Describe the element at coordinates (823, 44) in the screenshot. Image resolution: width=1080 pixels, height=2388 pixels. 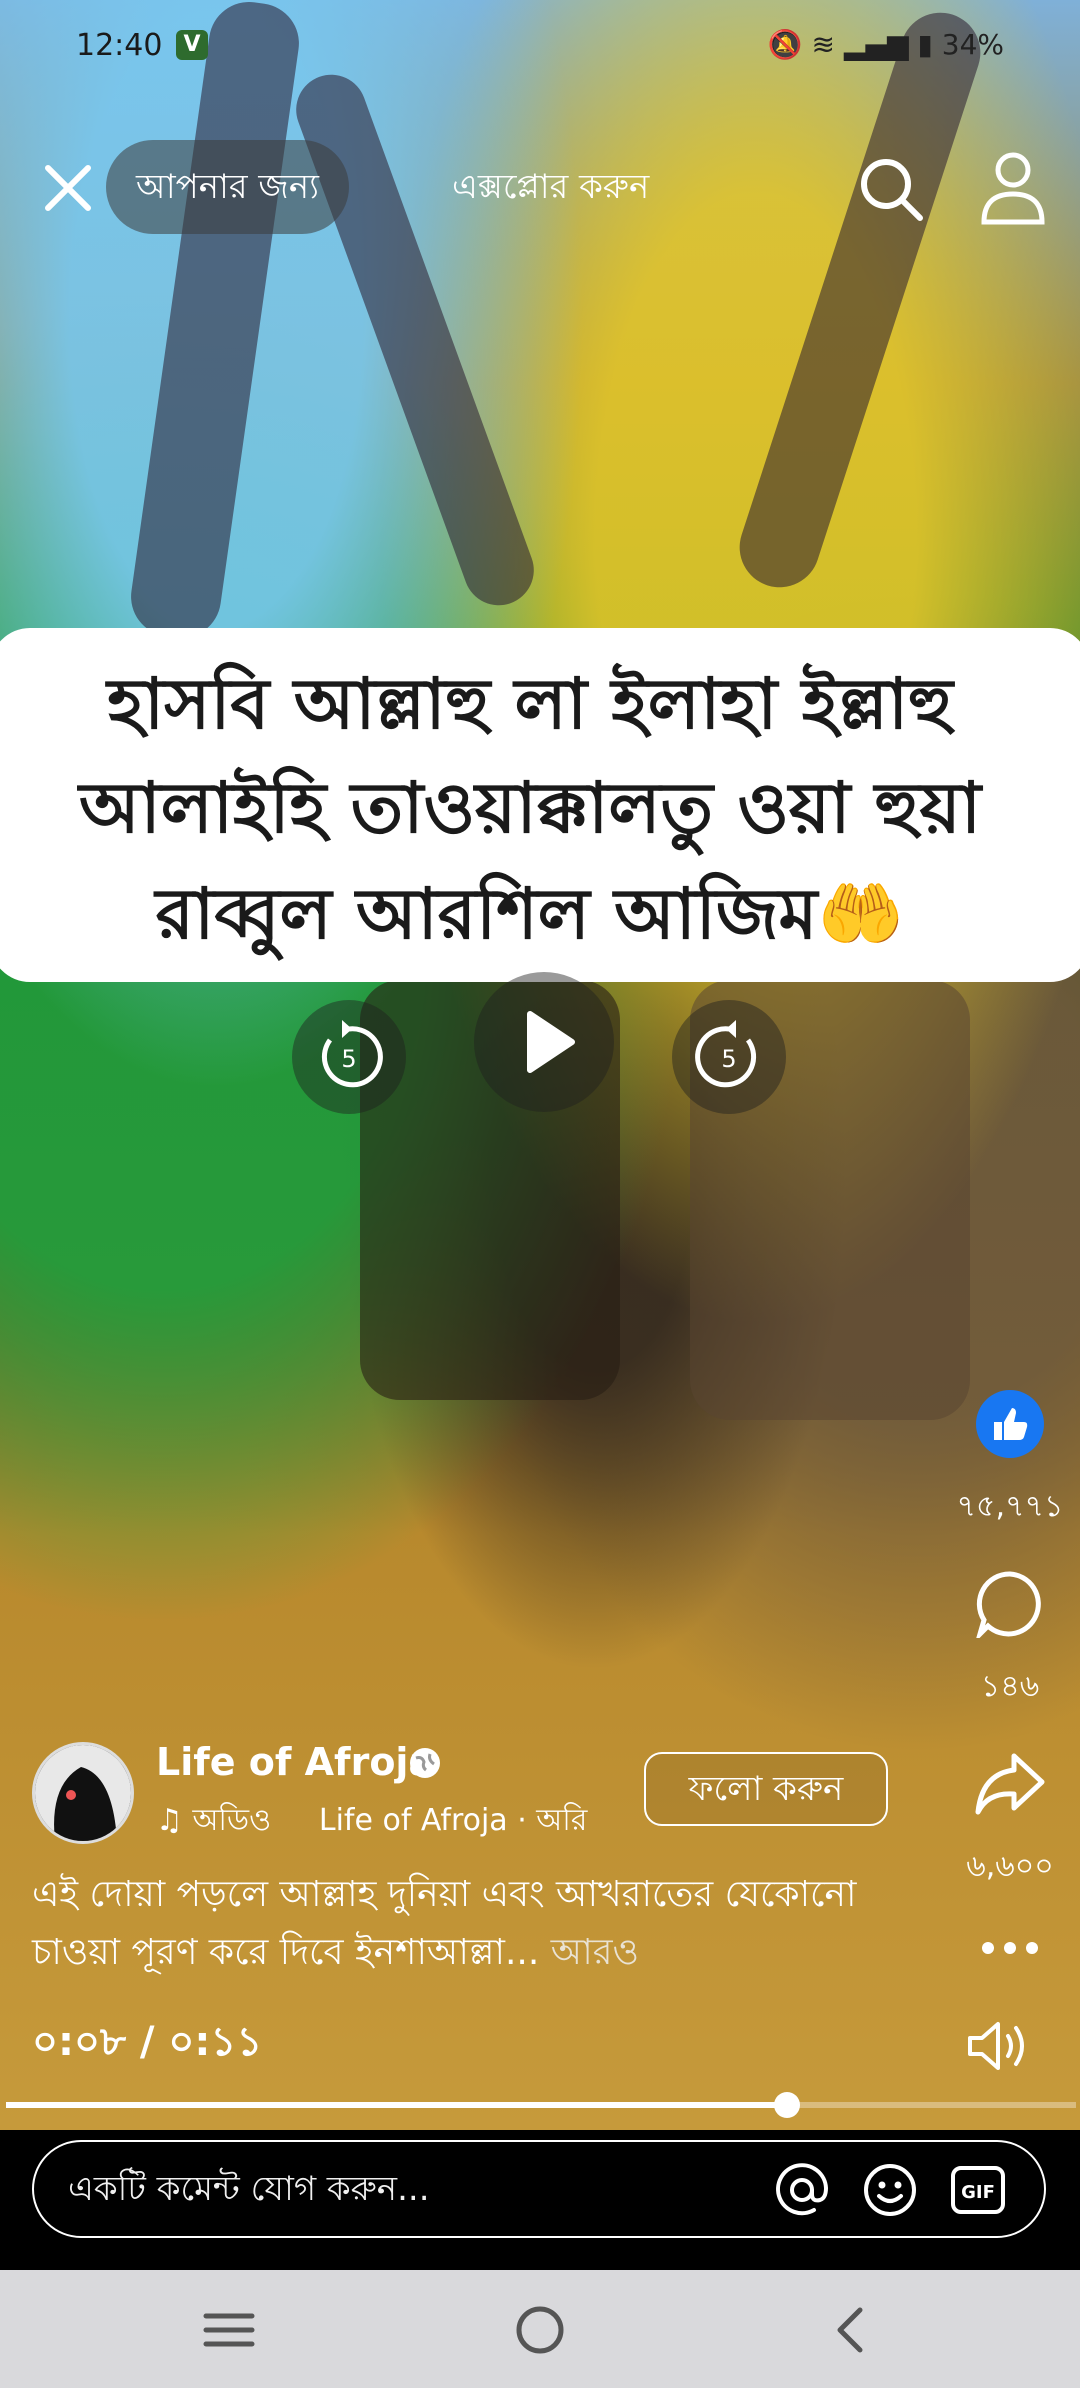
I see `wifi-icon: ≋` at that location.